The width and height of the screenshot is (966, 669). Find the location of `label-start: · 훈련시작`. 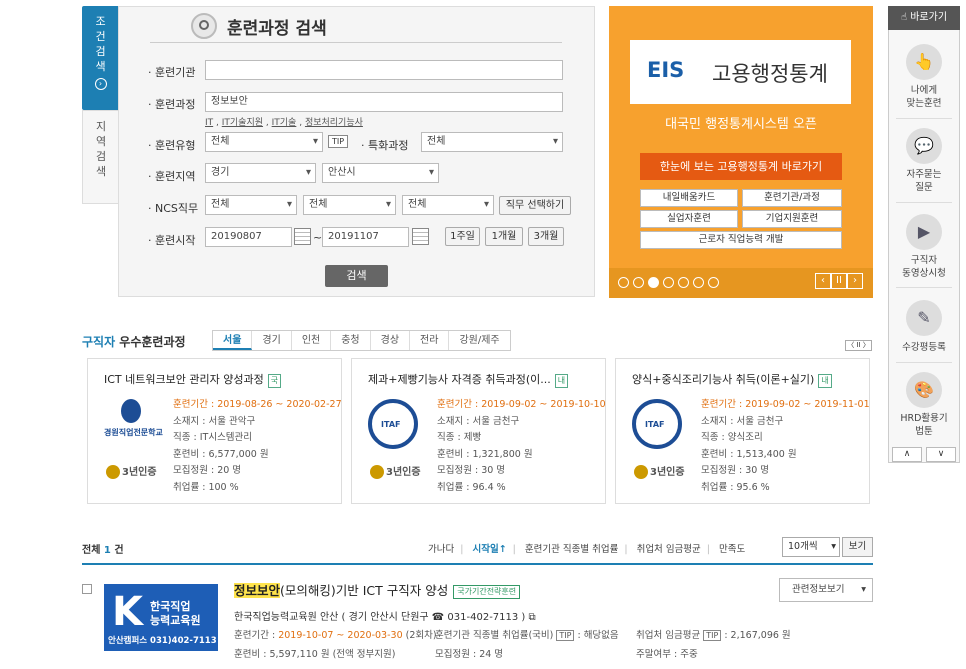

label-start: · 훈련시작 is located at coordinates (172, 240).